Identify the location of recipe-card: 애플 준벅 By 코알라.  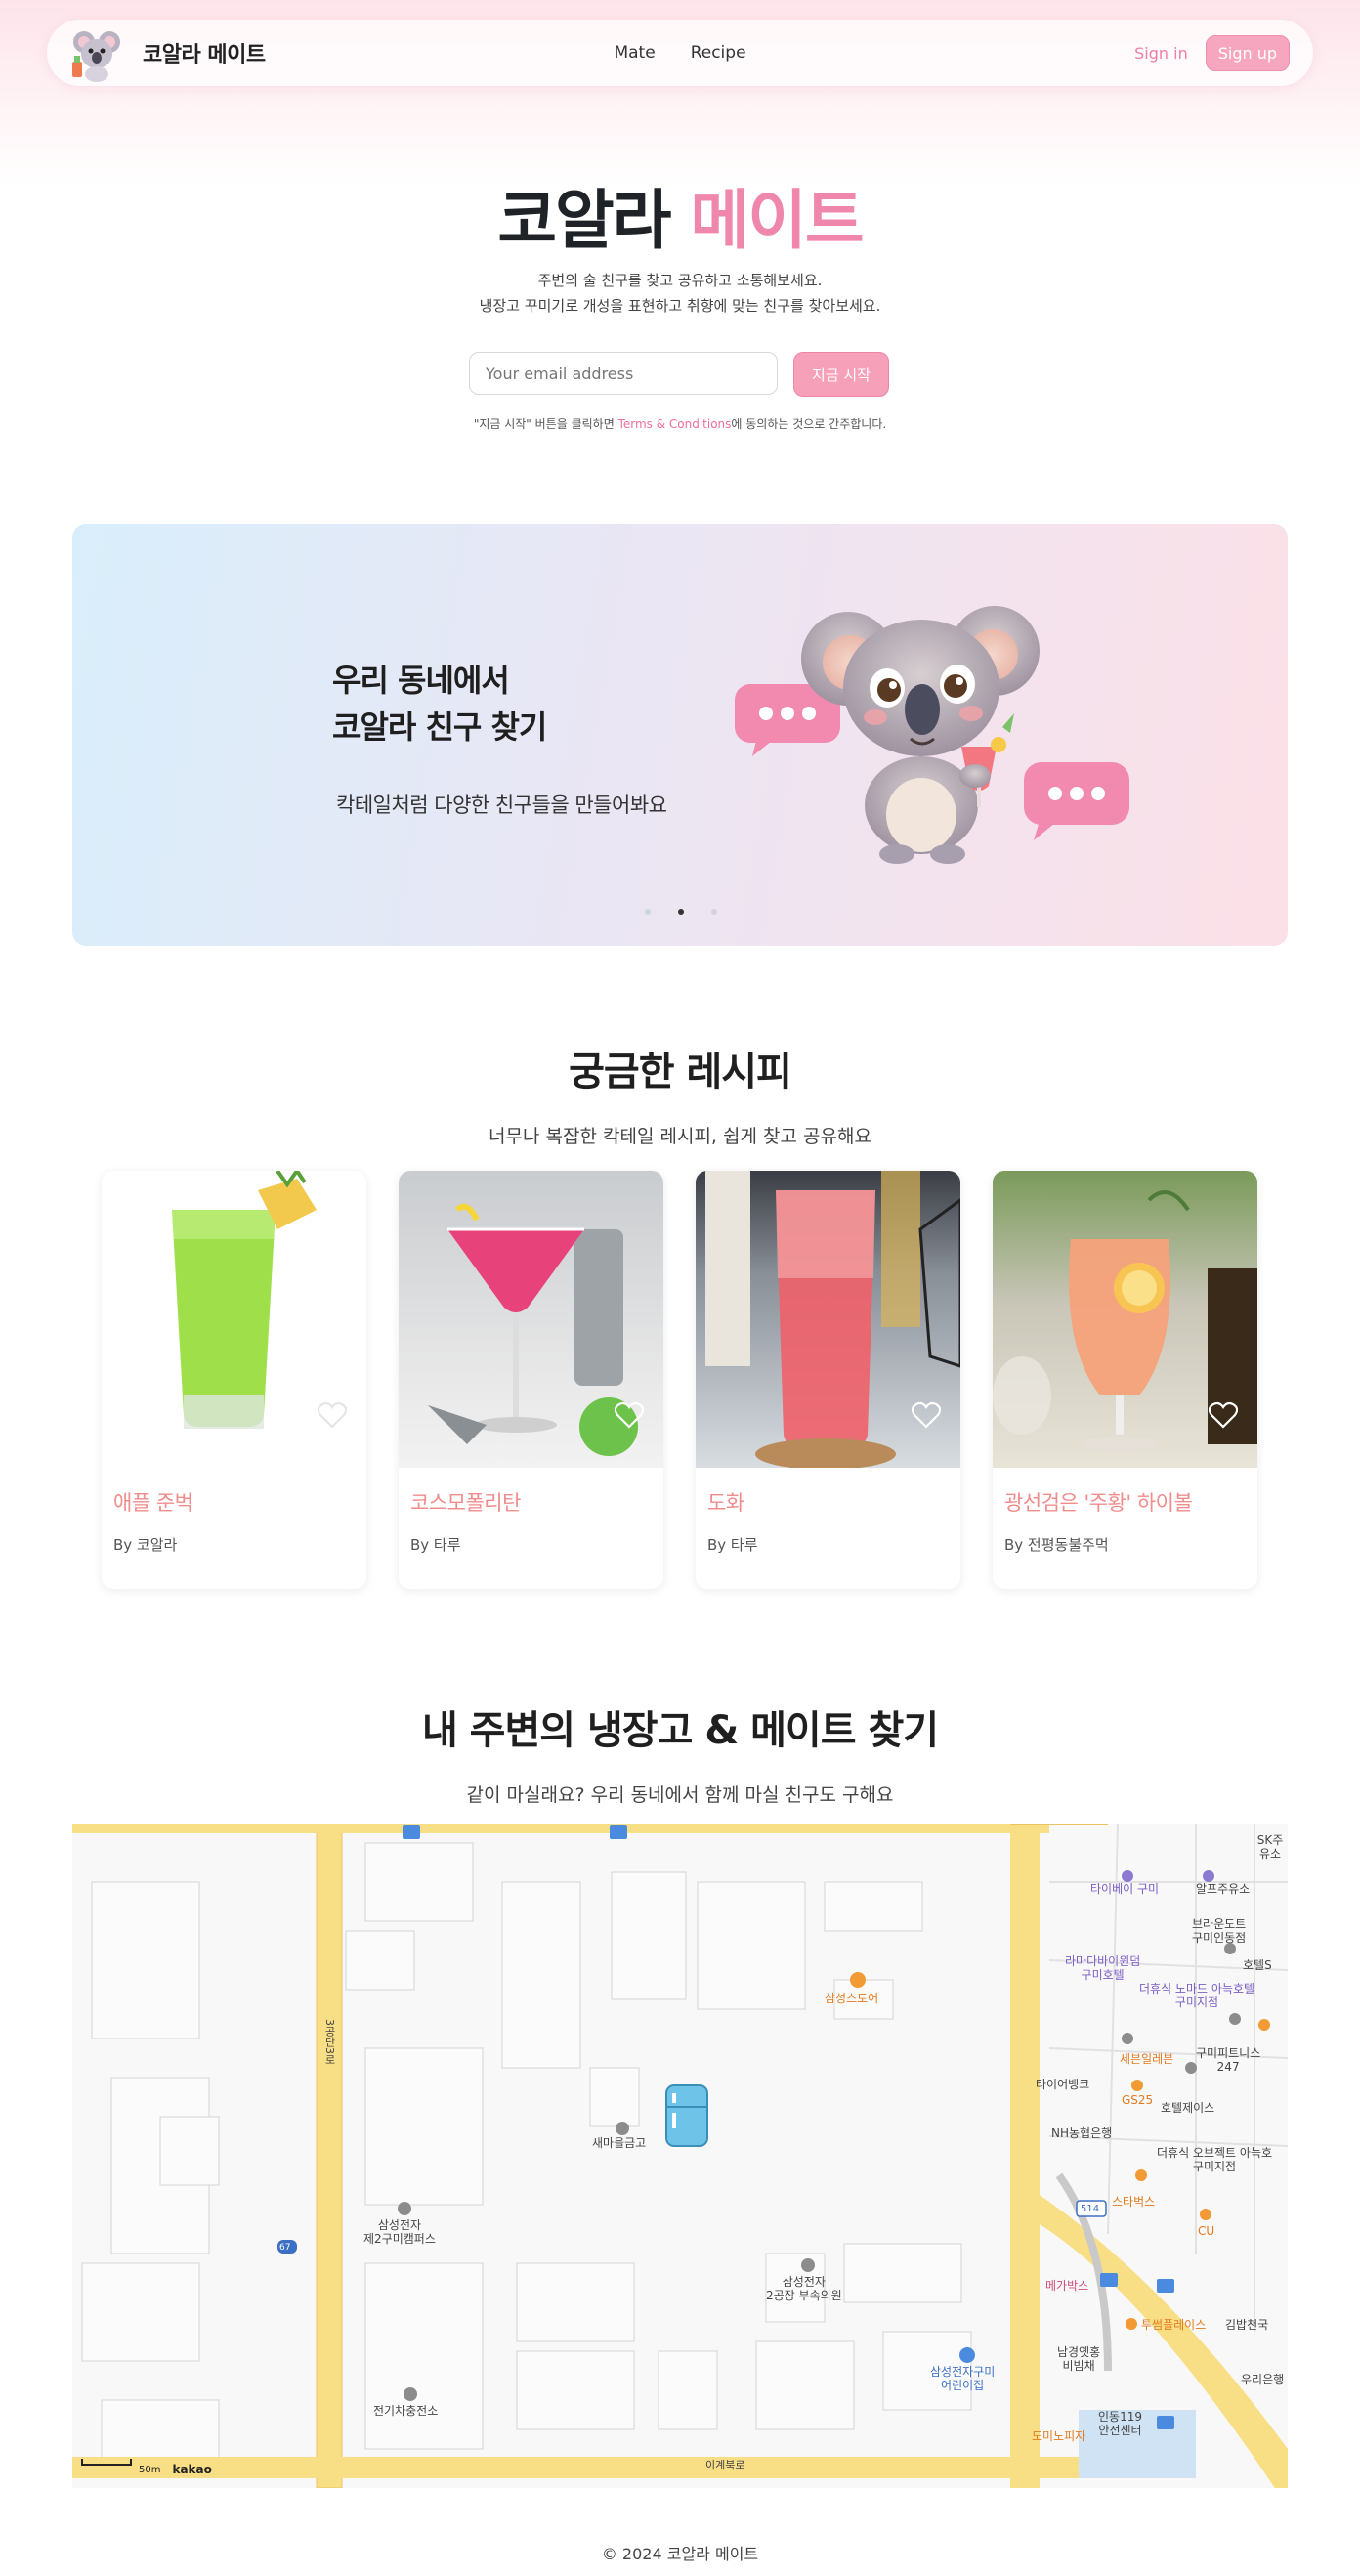
(234, 1380).